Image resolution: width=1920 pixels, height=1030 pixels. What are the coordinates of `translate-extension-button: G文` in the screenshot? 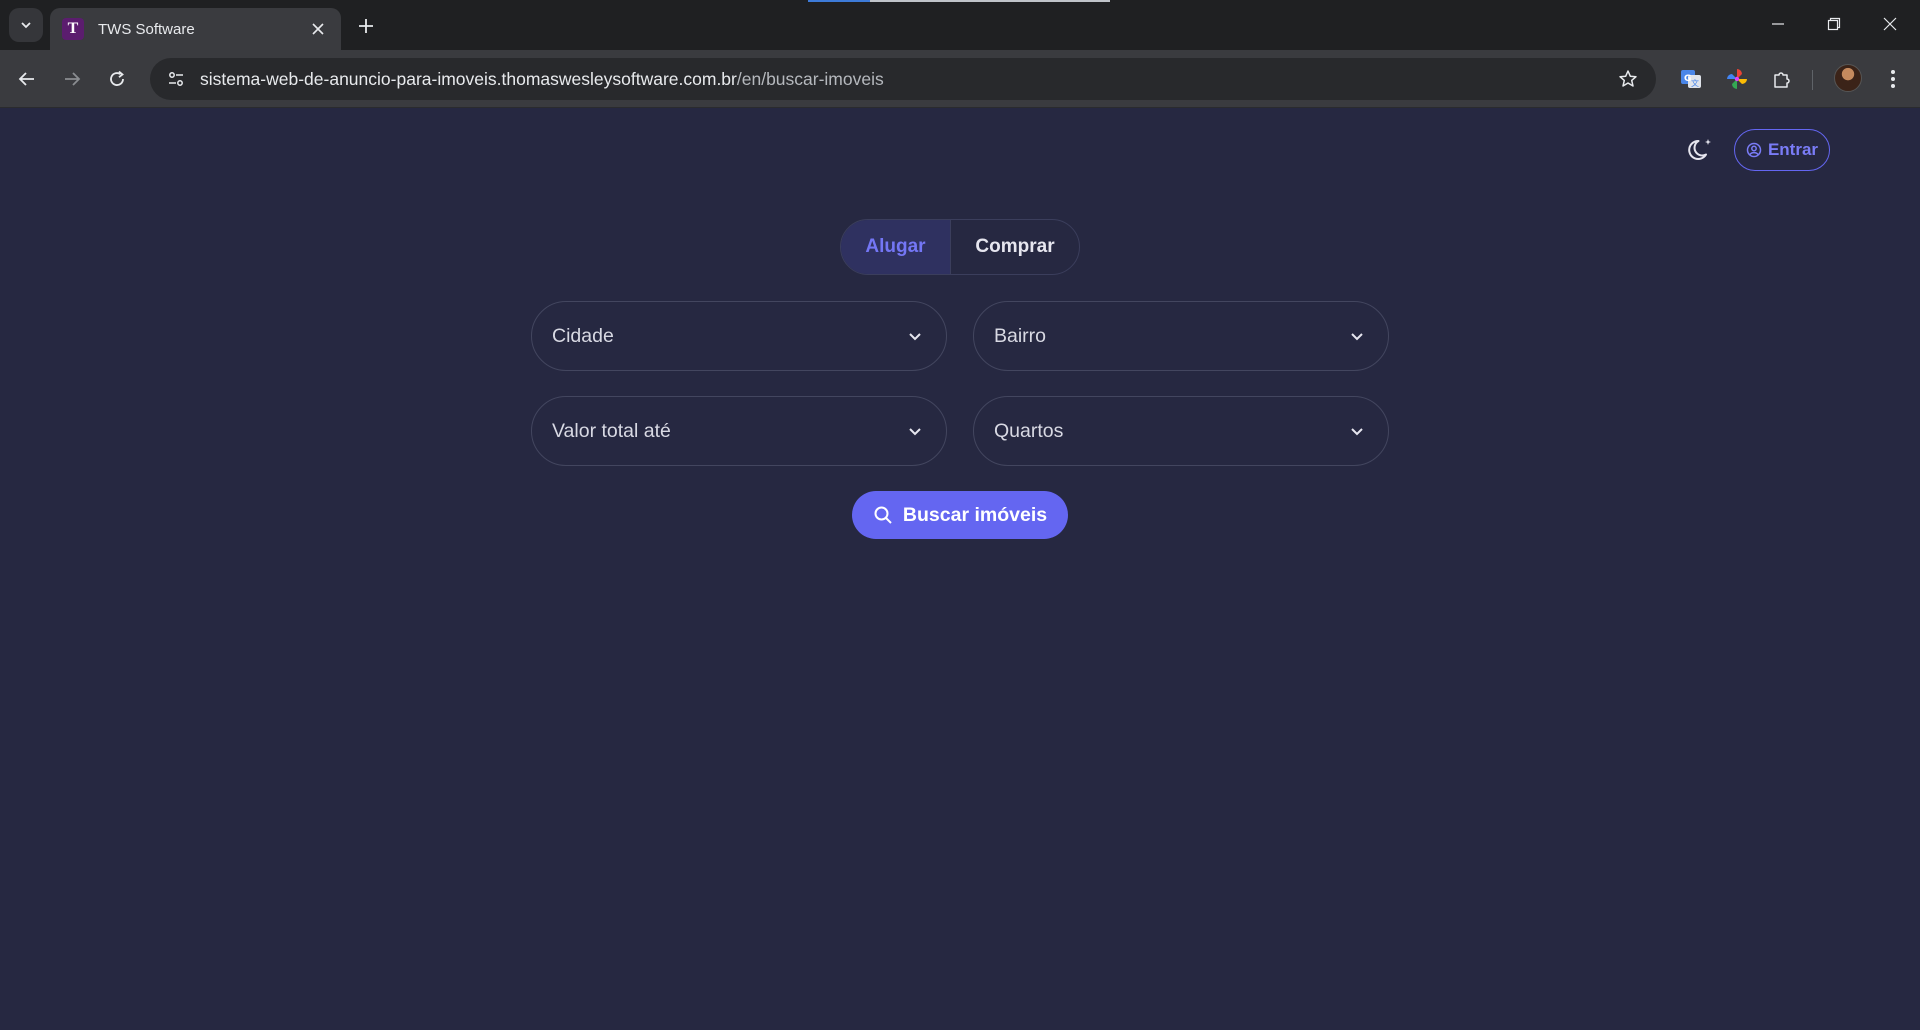 It's located at (1691, 79).